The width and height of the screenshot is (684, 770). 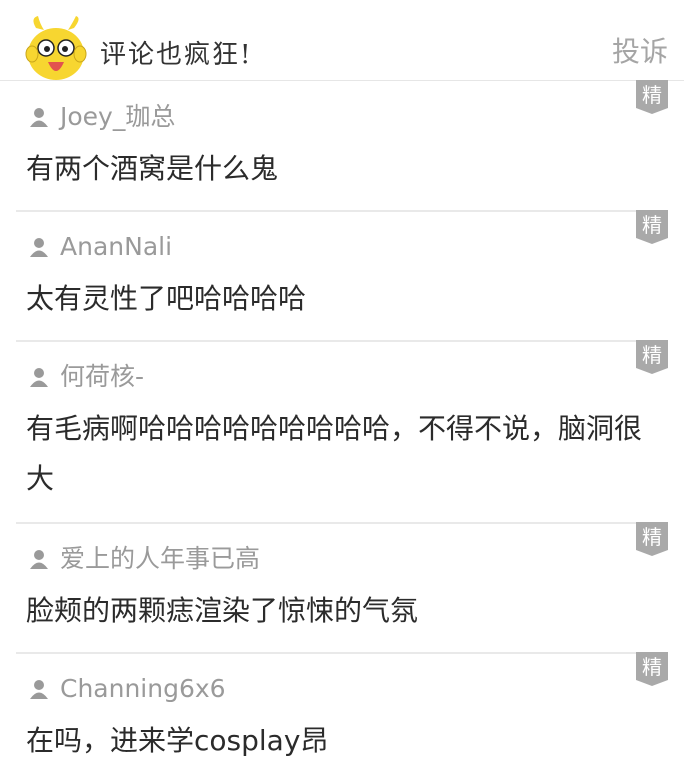 What do you see at coordinates (56, 48) in the screenshot?
I see `mascot-logo` at bounding box center [56, 48].